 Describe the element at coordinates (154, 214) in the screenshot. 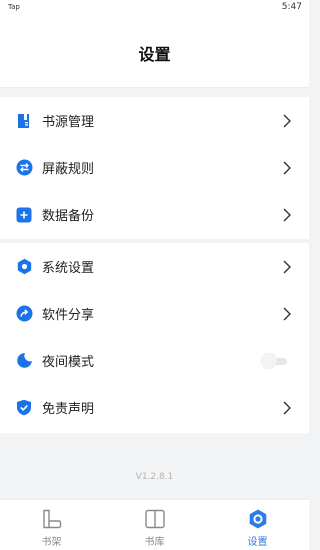

I see `row-data-backup: 数据备份` at that location.